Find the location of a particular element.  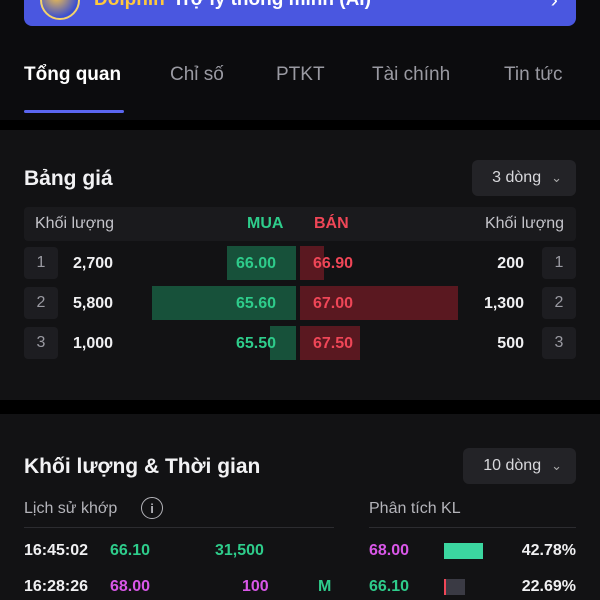

order-book-row: 2 5,800 65.60 67.00 1,300 2 is located at coordinates (300, 303).